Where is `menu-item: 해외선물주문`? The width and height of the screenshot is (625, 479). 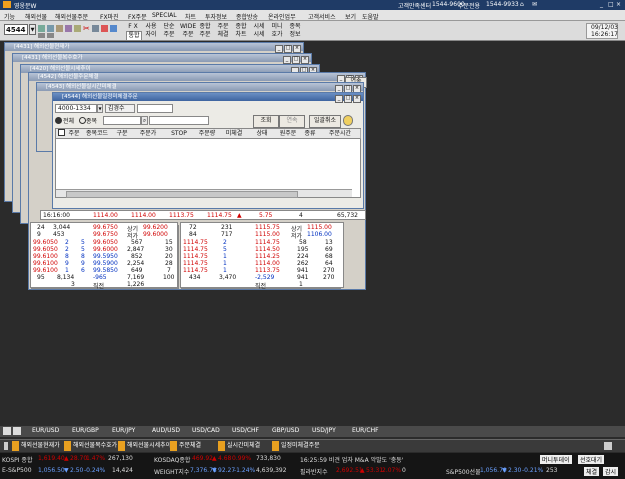 menu-item: 해외선물주문 is located at coordinates (71, 16).